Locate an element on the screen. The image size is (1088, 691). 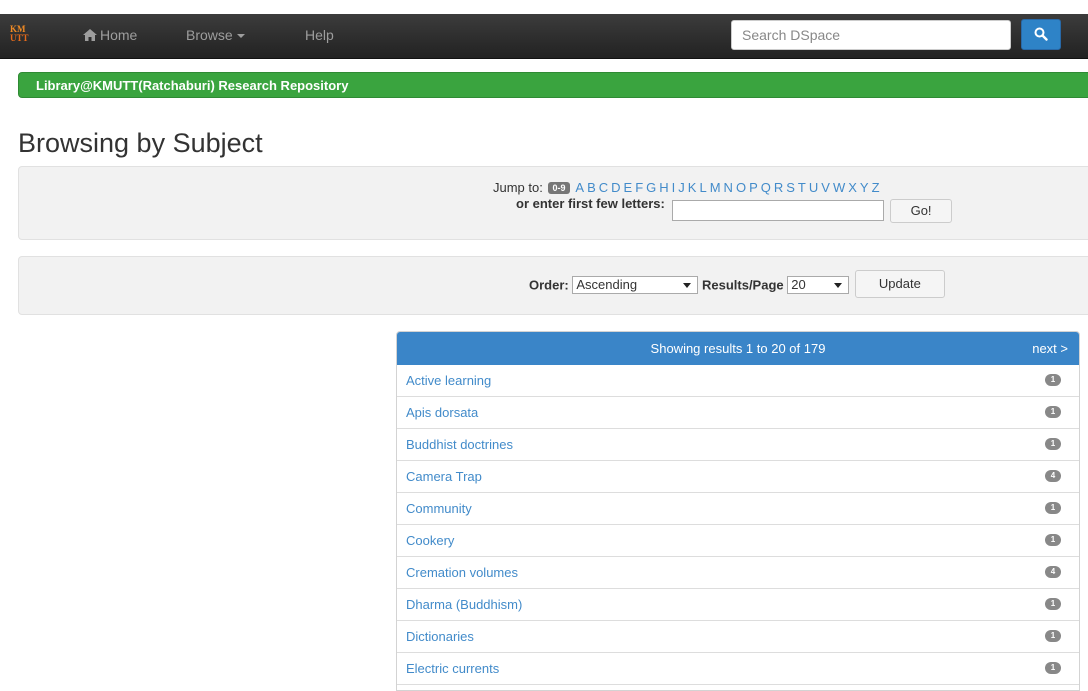
top-navbar: KM UTT Home Browse Help is located at coordinates (544, 36).